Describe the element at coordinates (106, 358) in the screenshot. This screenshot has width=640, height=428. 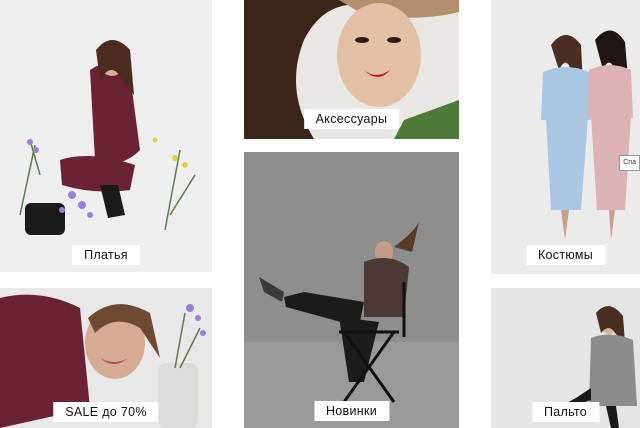
I see `category-tile-sale: SALE до 70%` at that location.